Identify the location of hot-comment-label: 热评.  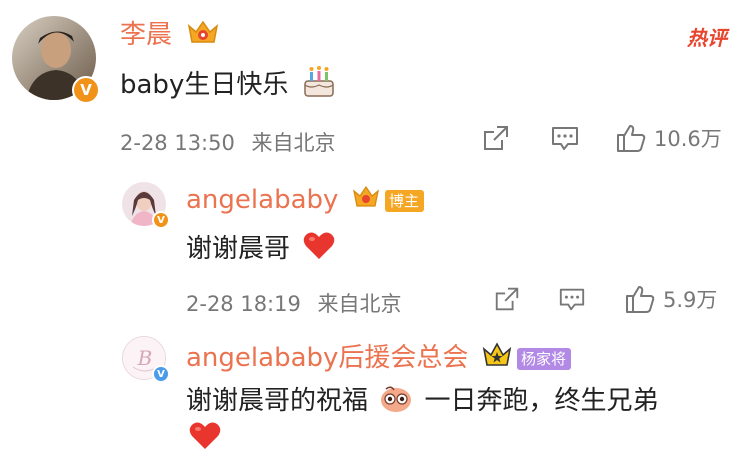
(707, 38).